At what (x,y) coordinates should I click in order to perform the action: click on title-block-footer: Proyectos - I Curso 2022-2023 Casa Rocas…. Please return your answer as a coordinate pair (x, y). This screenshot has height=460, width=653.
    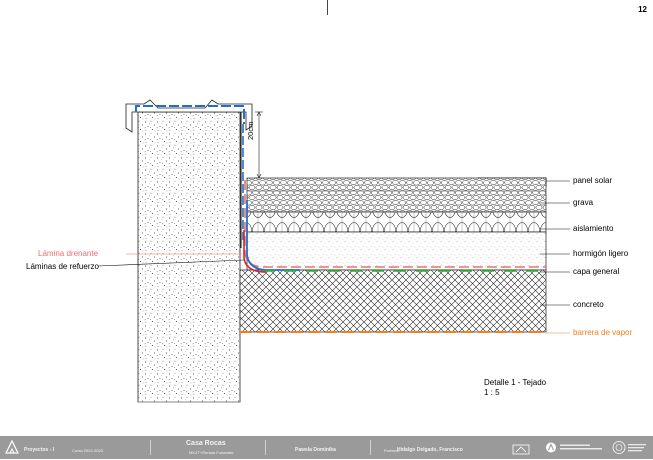
    Looking at the image, I should click on (326, 447).